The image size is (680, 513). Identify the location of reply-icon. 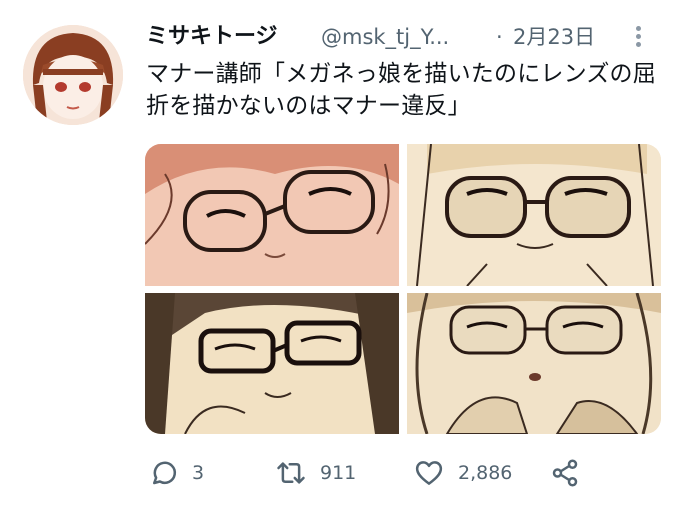
(165, 473).